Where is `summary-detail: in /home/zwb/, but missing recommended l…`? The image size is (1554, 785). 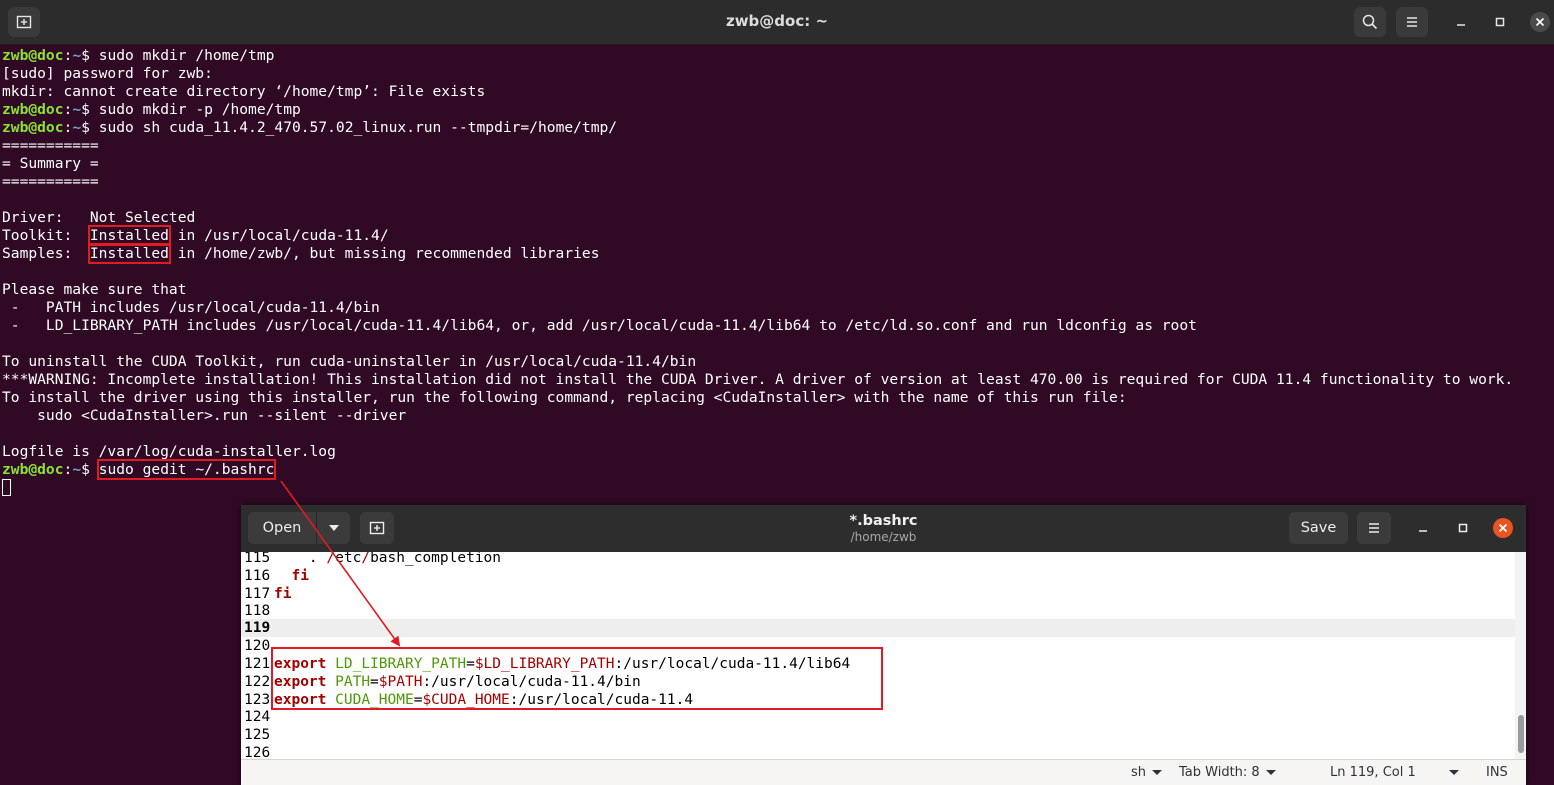
summary-detail: in /home/zwb/, but missing recommended l… is located at coordinates (384, 253).